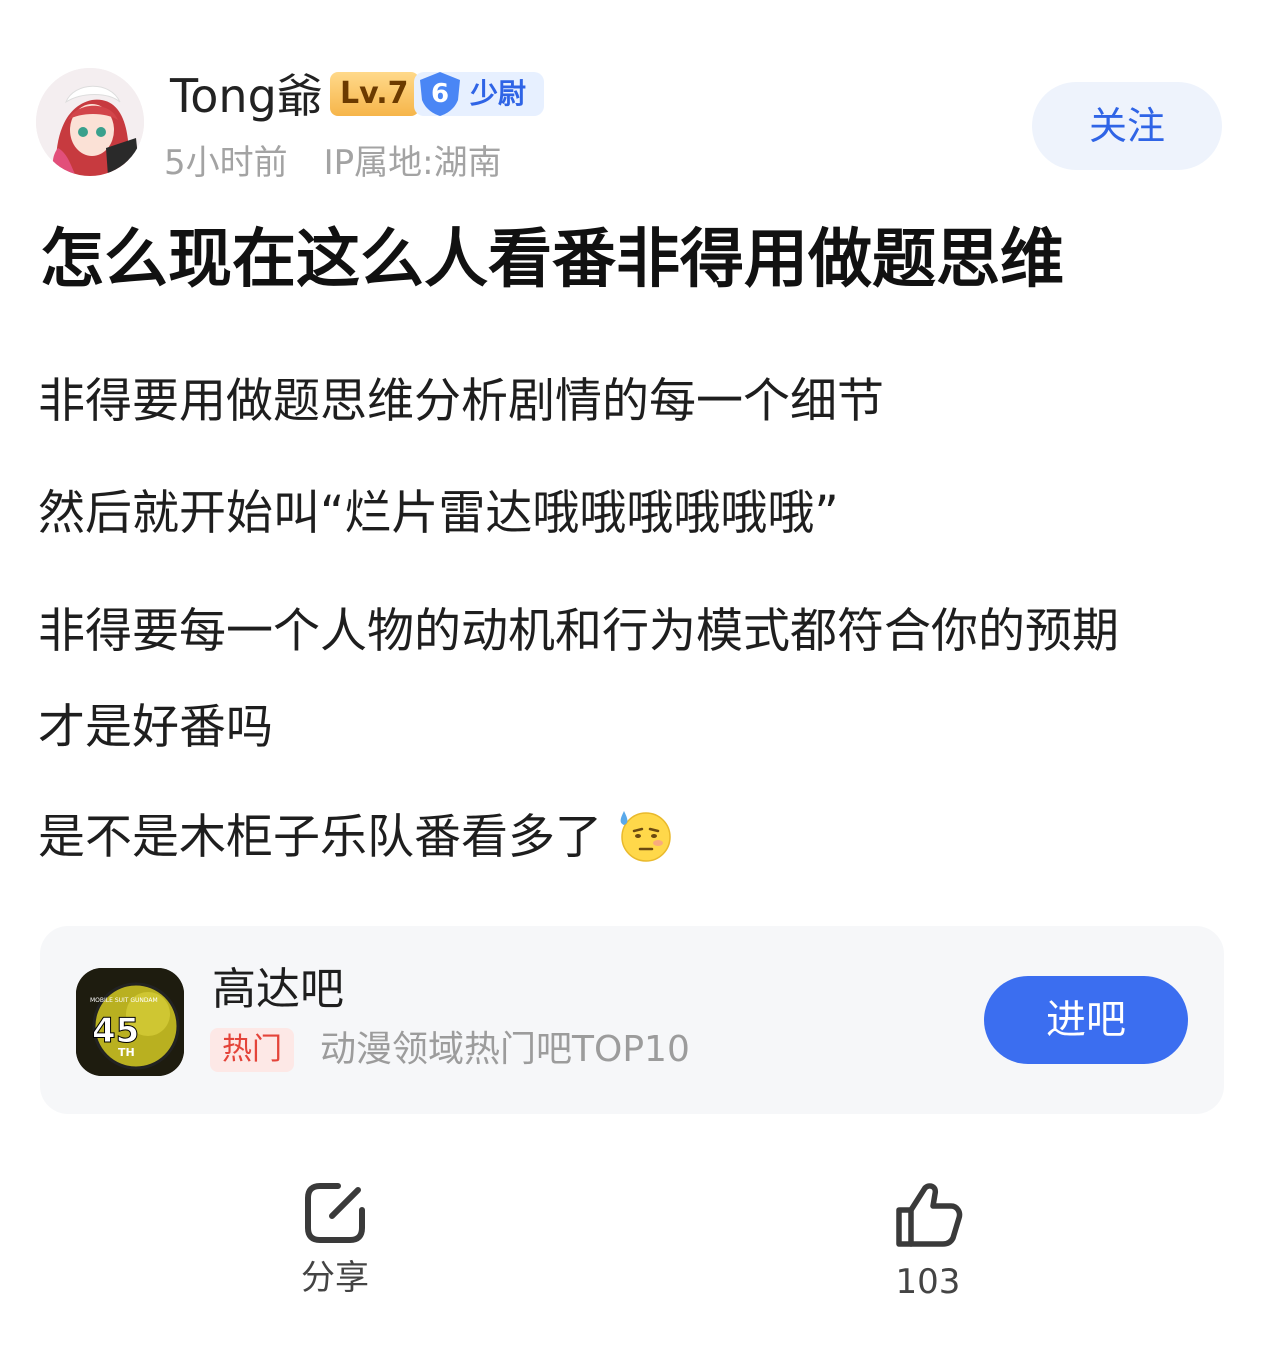 The width and height of the screenshot is (1264, 1360). What do you see at coordinates (115, 1031) in the screenshot?
I see `forum-icon-number: 45` at bounding box center [115, 1031].